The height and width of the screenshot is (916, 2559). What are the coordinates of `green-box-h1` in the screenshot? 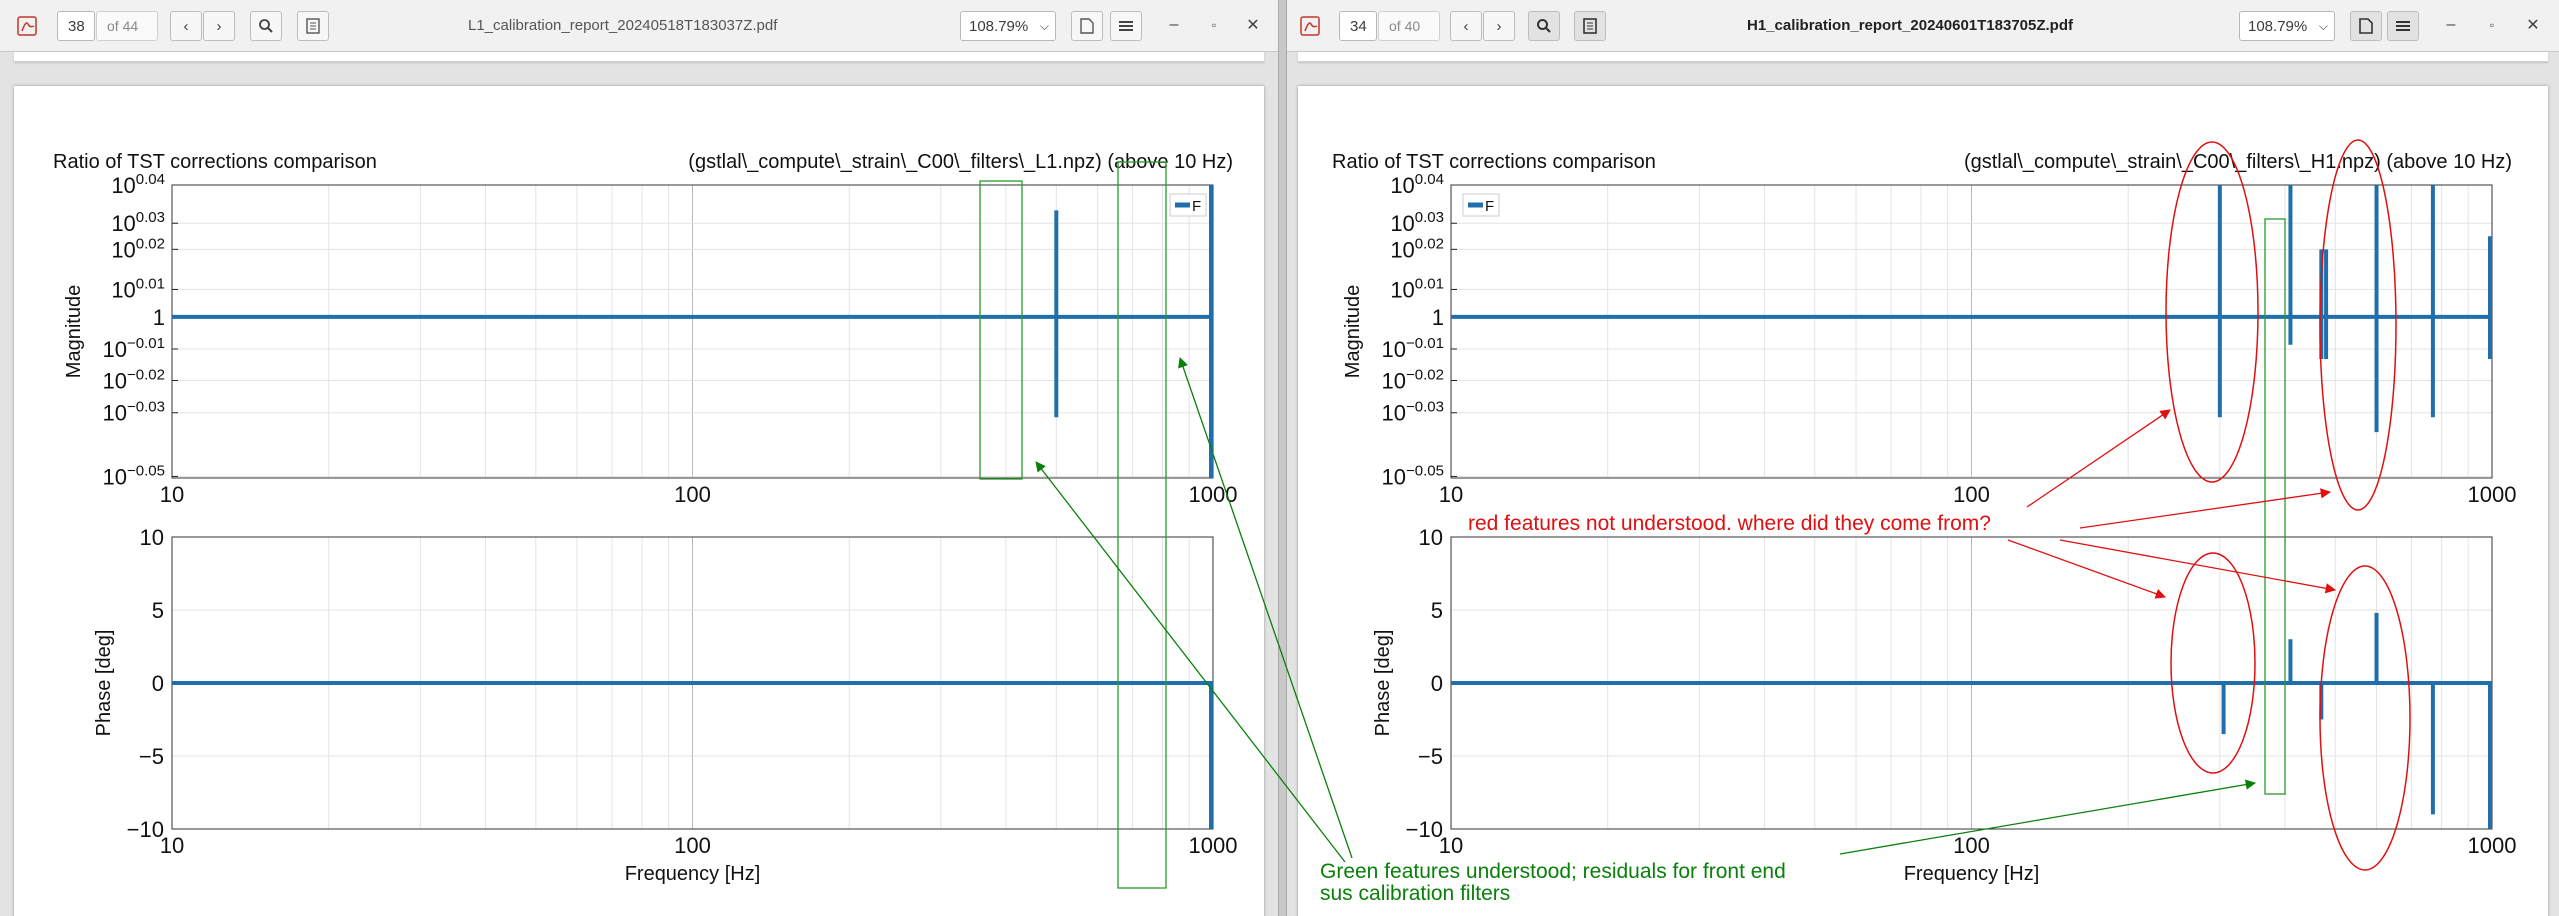 It's located at (2275, 506).